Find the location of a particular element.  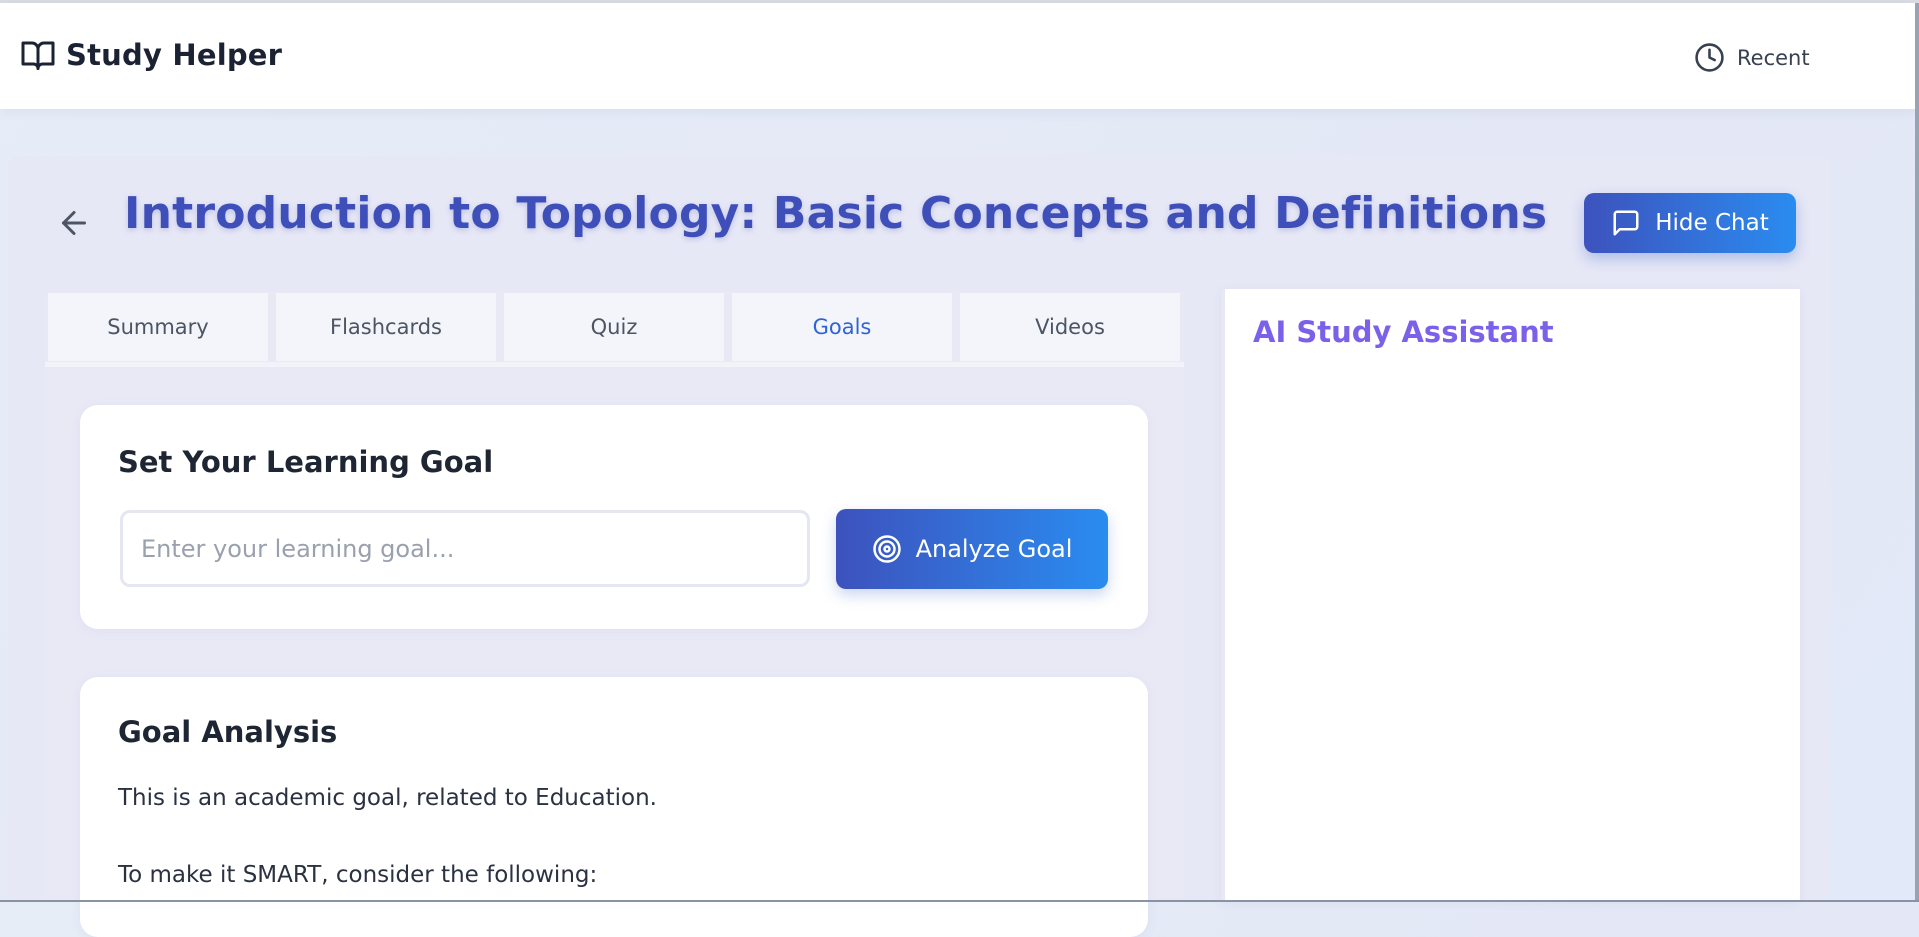

analyze-goal-label: Analyze Goal is located at coordinates (994, 549).